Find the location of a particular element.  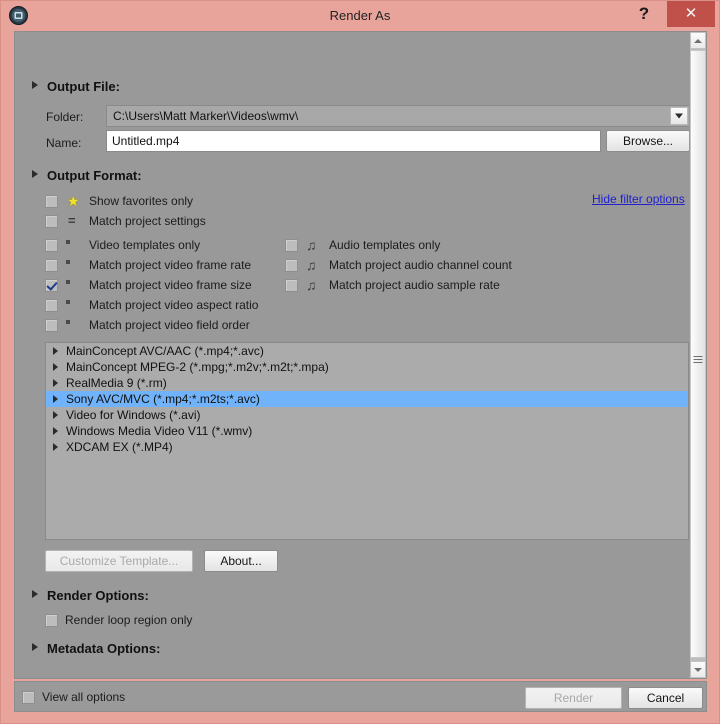

filter-label: Match project settings is located at coordinates (147, 221).